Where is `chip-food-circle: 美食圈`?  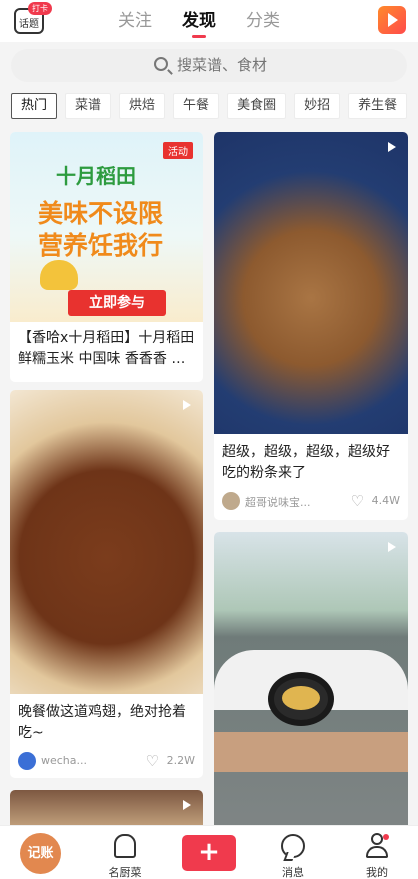 chip-food-circle: 美食圈 is located at coordinates (257, 106).